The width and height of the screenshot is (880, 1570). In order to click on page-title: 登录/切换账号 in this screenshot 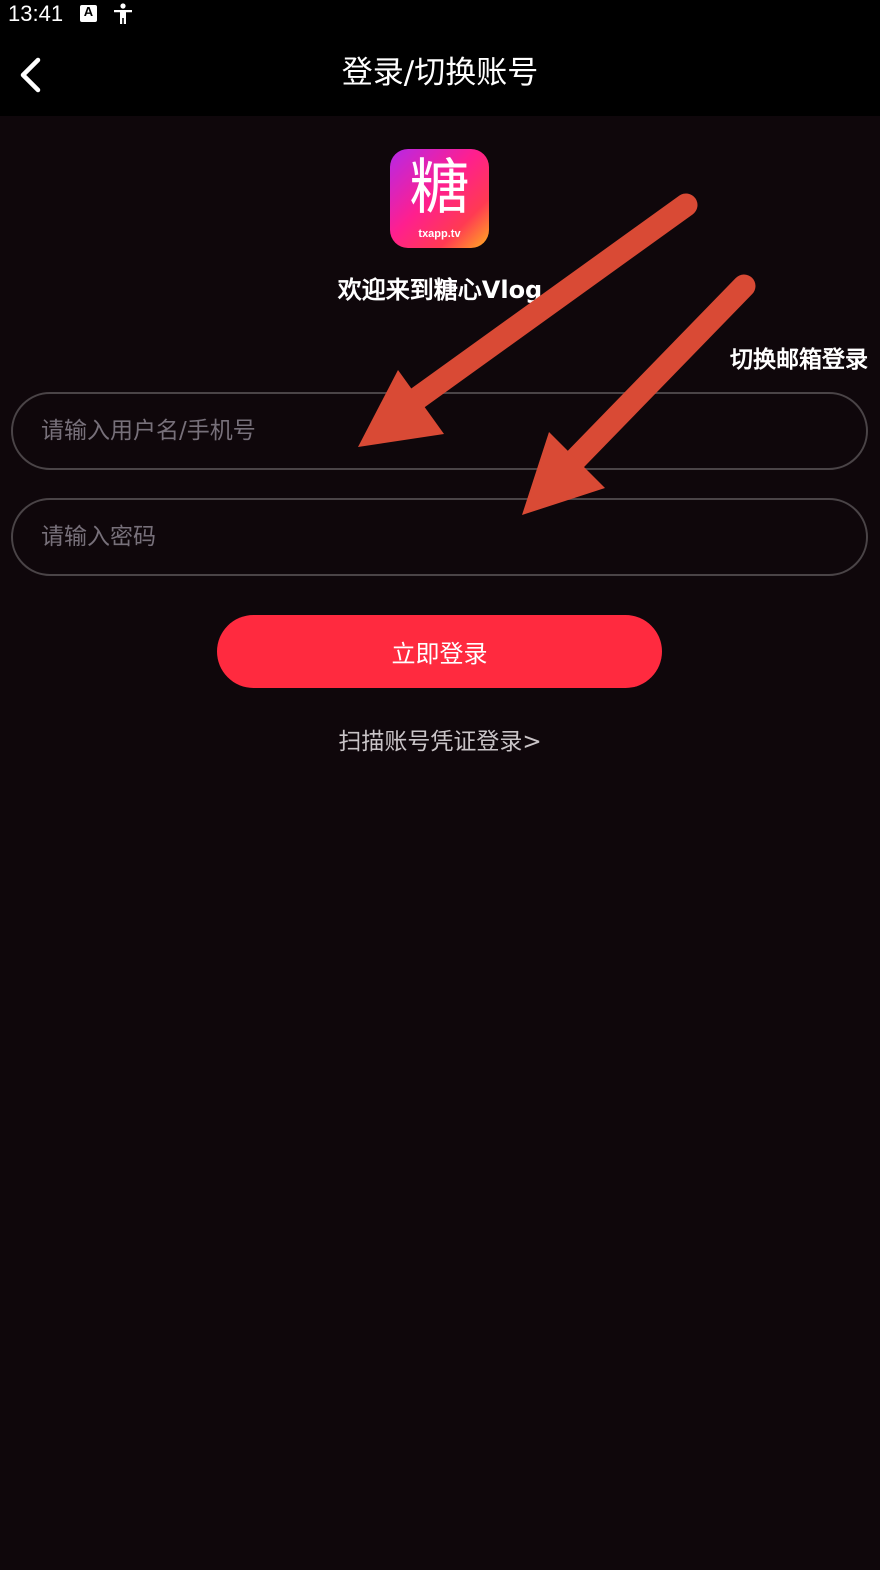, I will do `click(440, 73)`.